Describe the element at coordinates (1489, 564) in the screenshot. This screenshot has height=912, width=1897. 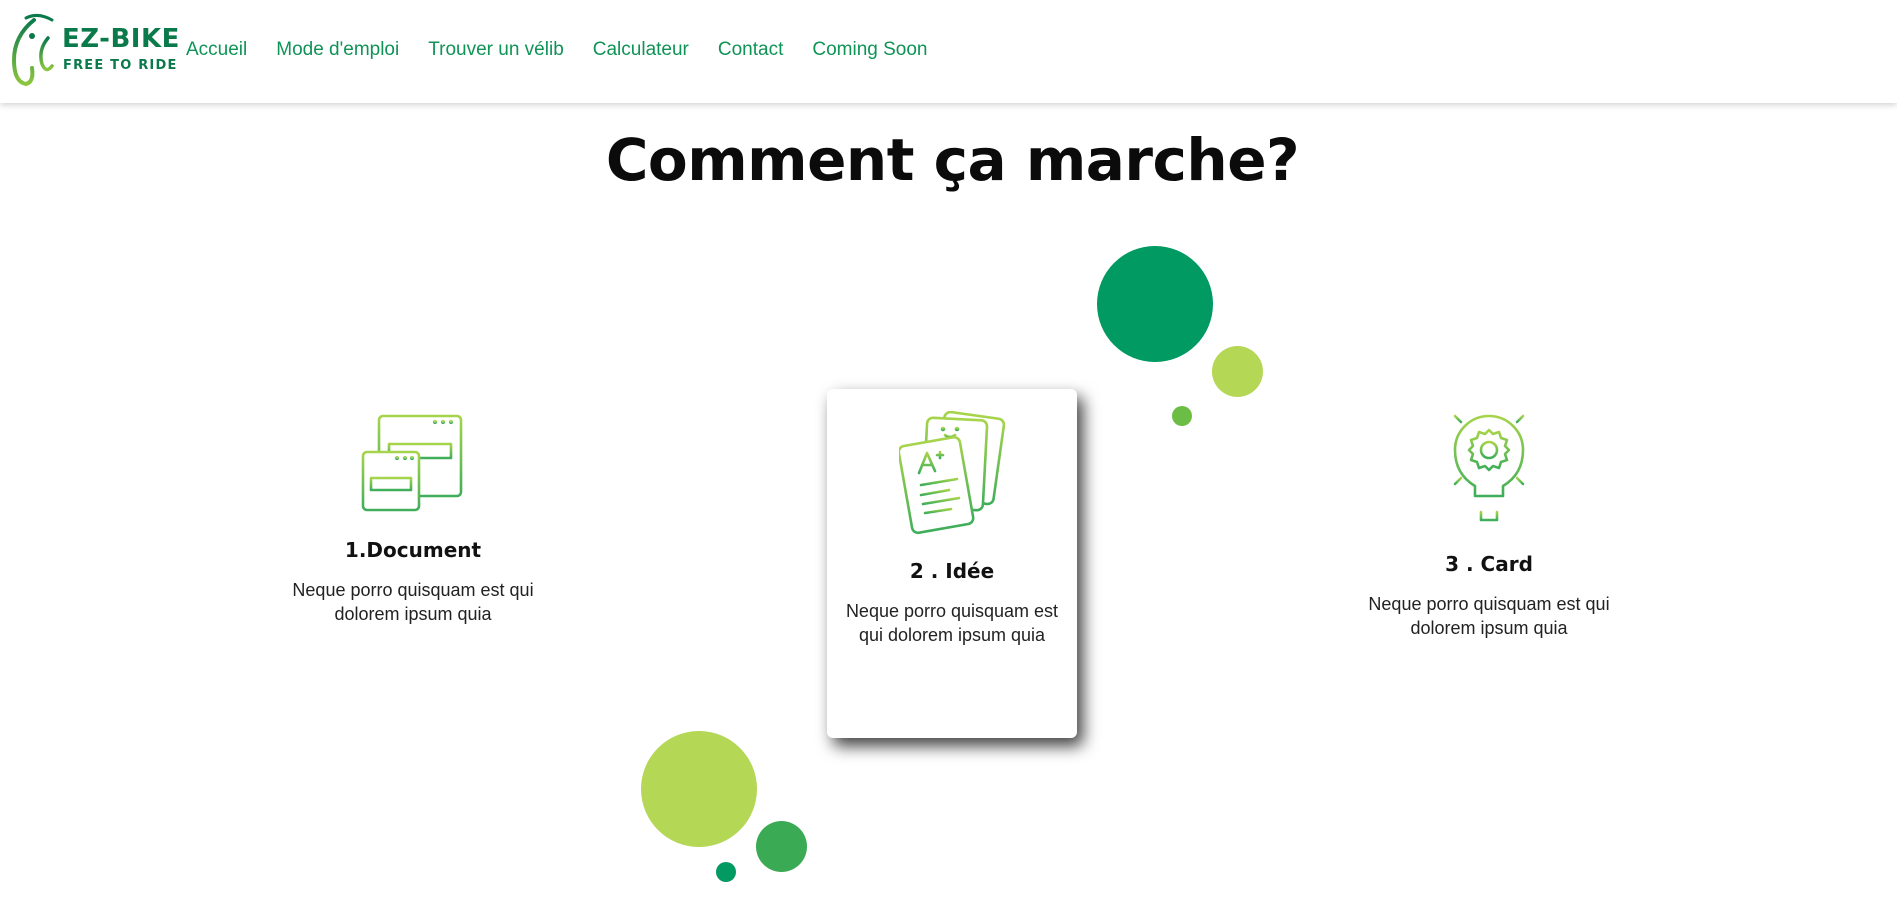
I see `feature-title: 3 . Card` at that location.